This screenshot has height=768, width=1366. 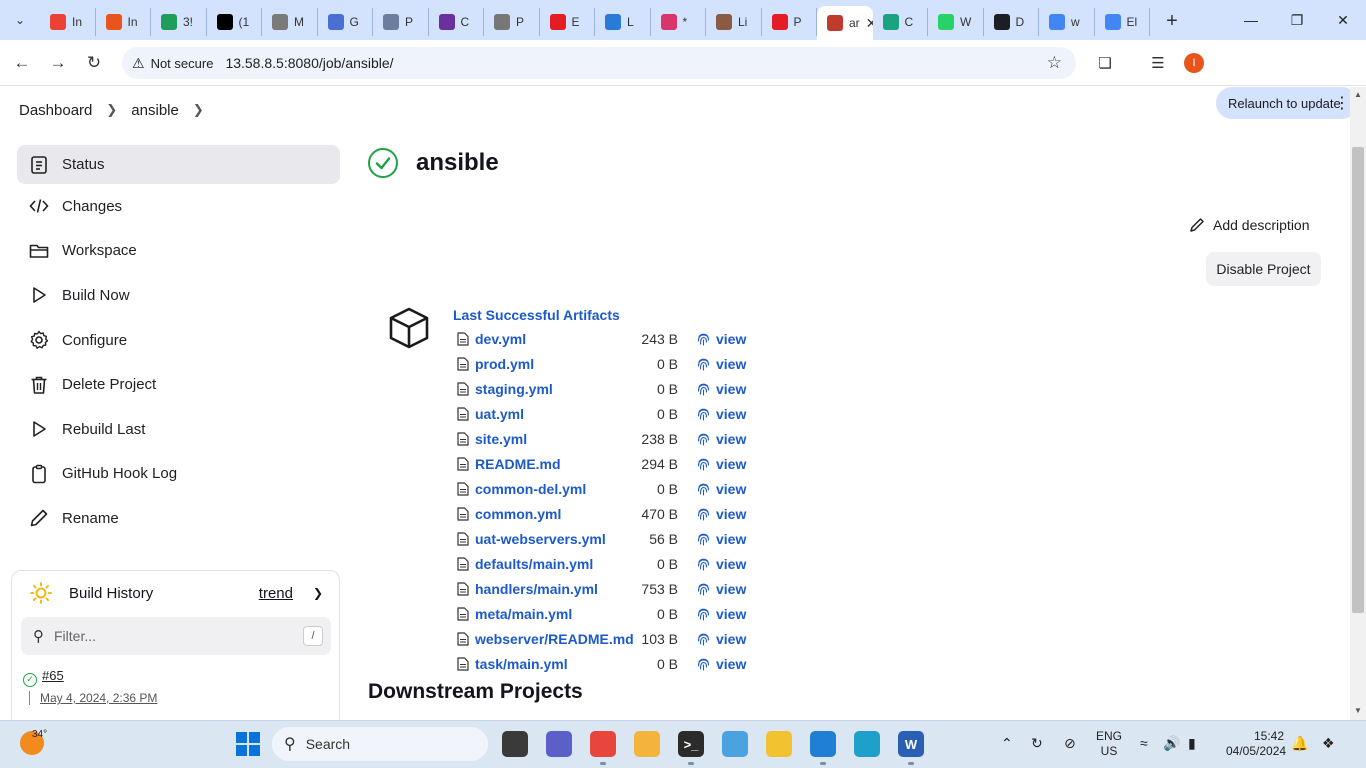 What do you see at coordinates (345, 22) in the screenshot?
I see `browser-tab: G` at bounding box center [345, 22].